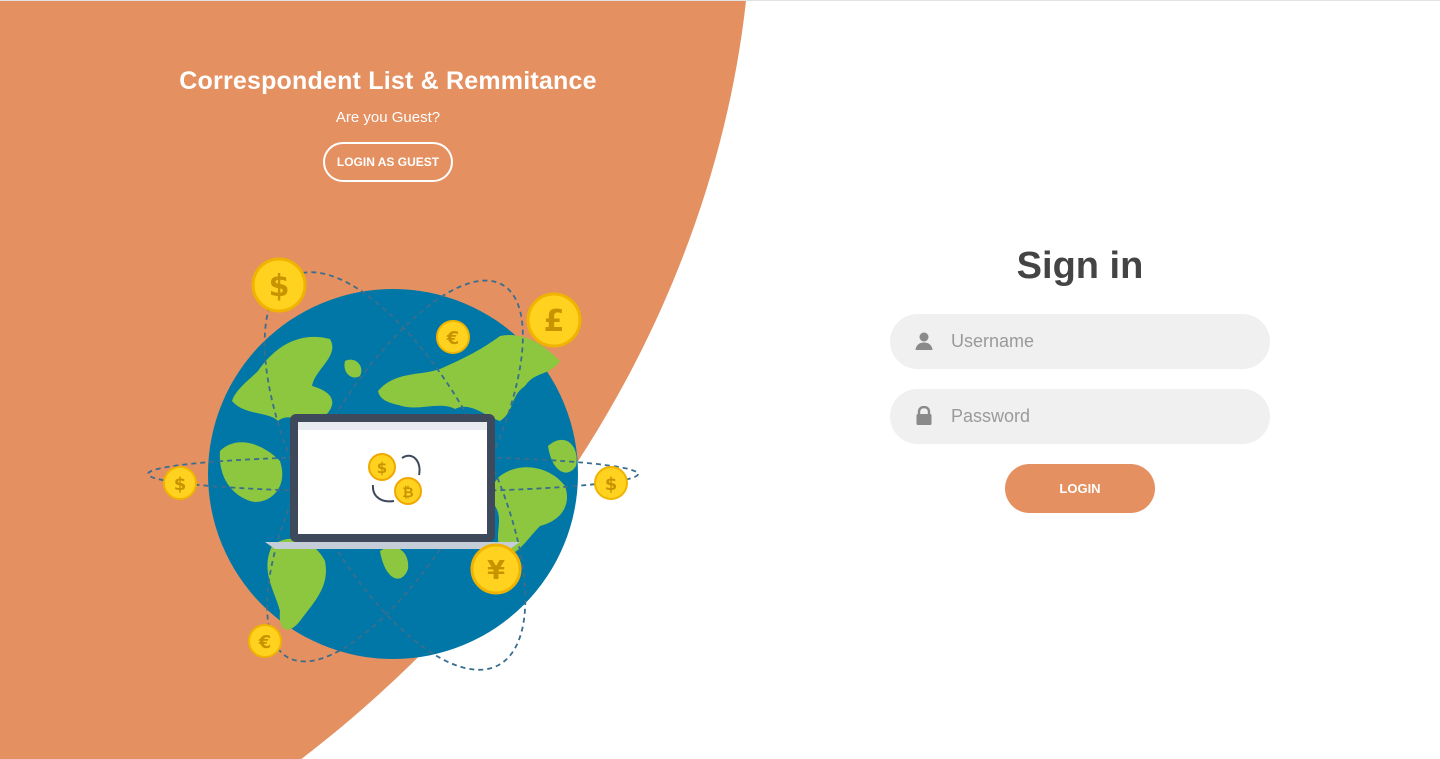 The width and height of the screenshot is (1440, 759). Describe the element at coordinates (1101, 341) in the screenshot. I see `username-input` at that location.